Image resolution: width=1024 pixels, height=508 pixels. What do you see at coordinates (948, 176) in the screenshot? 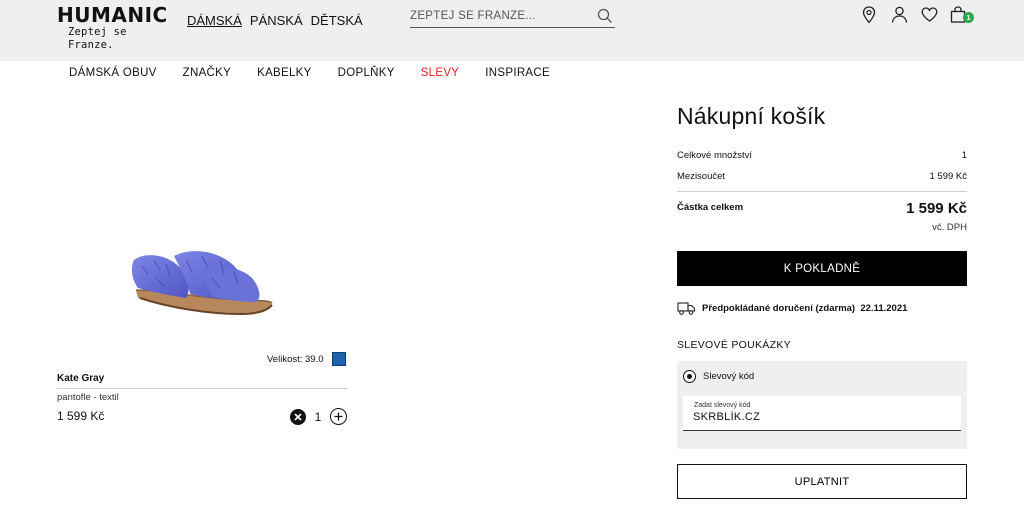
I see `subtotal-value: 1 599 Kč` at bounding box center [948, 176].